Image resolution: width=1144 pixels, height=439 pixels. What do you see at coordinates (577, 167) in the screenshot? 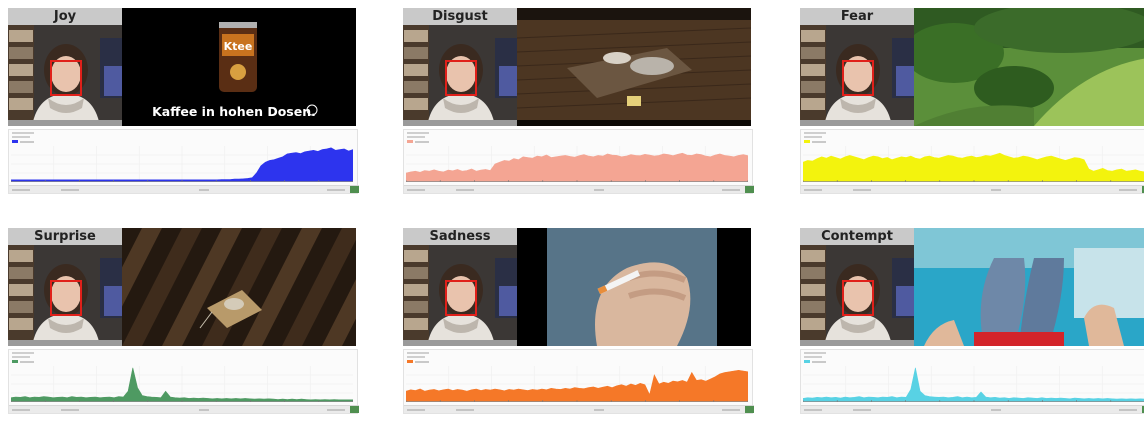
I see `series-area` at bounding box center [577, 167].